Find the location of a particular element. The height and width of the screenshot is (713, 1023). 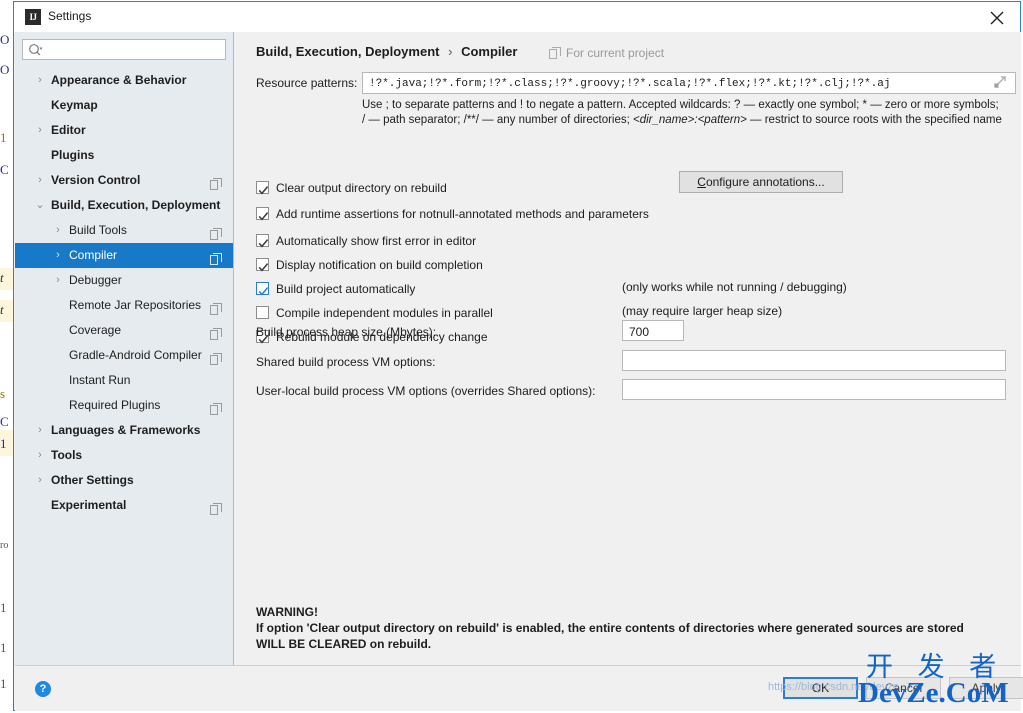

search-box is located at coordinates (124, 49).